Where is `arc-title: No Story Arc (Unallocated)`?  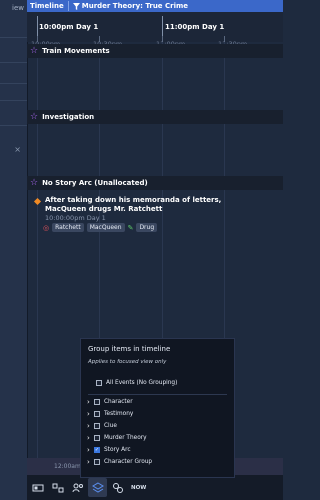
arc-title: No Story Arc (Unallocated) is located at coordinates (95, 183).